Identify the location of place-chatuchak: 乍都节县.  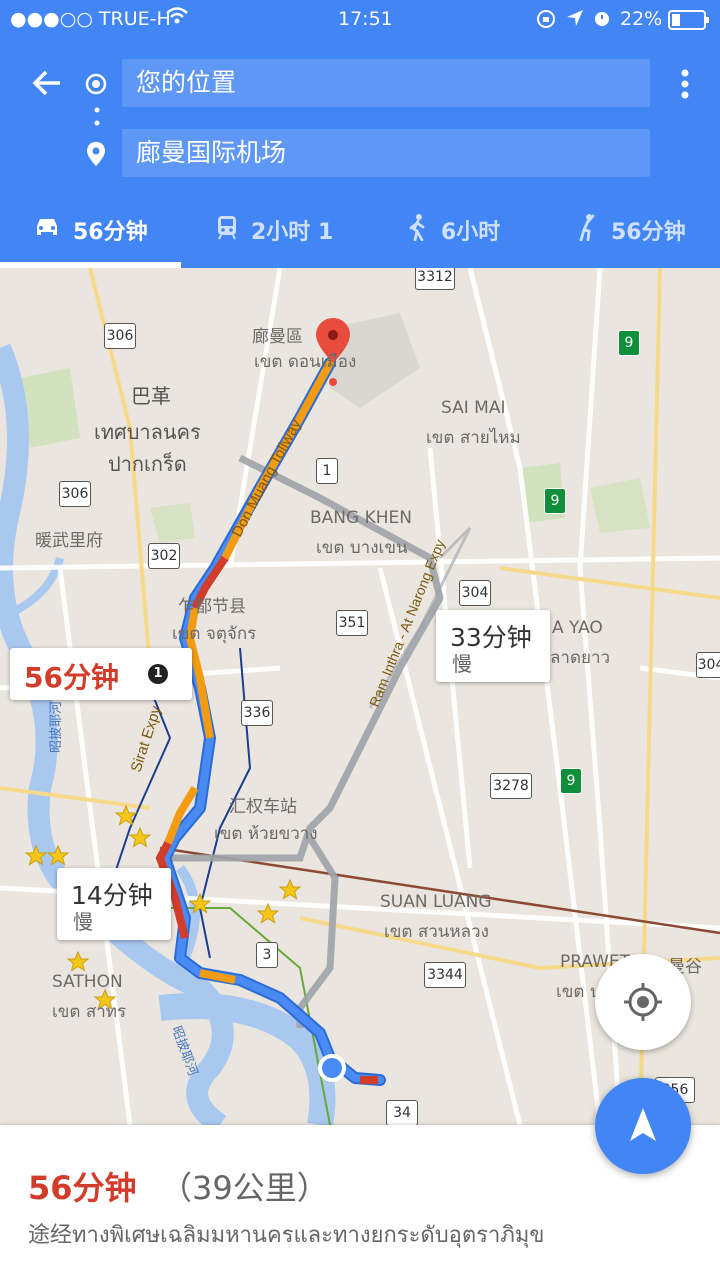
(212, 607).